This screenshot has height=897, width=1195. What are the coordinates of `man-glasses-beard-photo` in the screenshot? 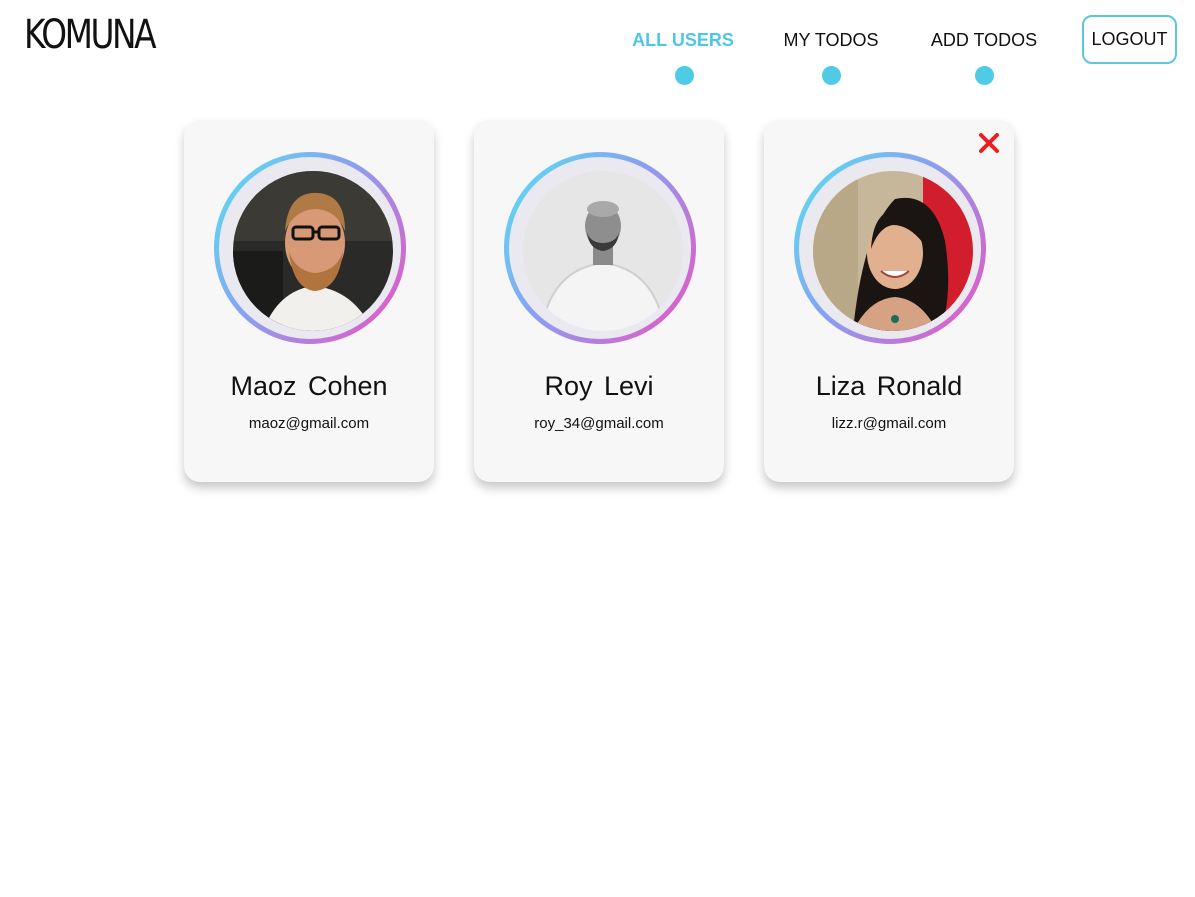 It's located at (313, 251).